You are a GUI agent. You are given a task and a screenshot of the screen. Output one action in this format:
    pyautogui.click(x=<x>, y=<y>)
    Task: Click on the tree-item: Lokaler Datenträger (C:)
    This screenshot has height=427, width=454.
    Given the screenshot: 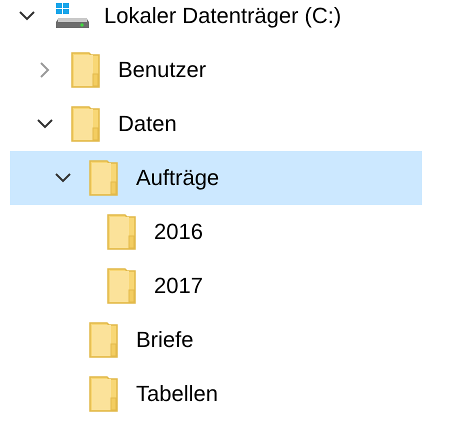 What is the action you would take?
    pyautogui.click(x=216, y=21)
    